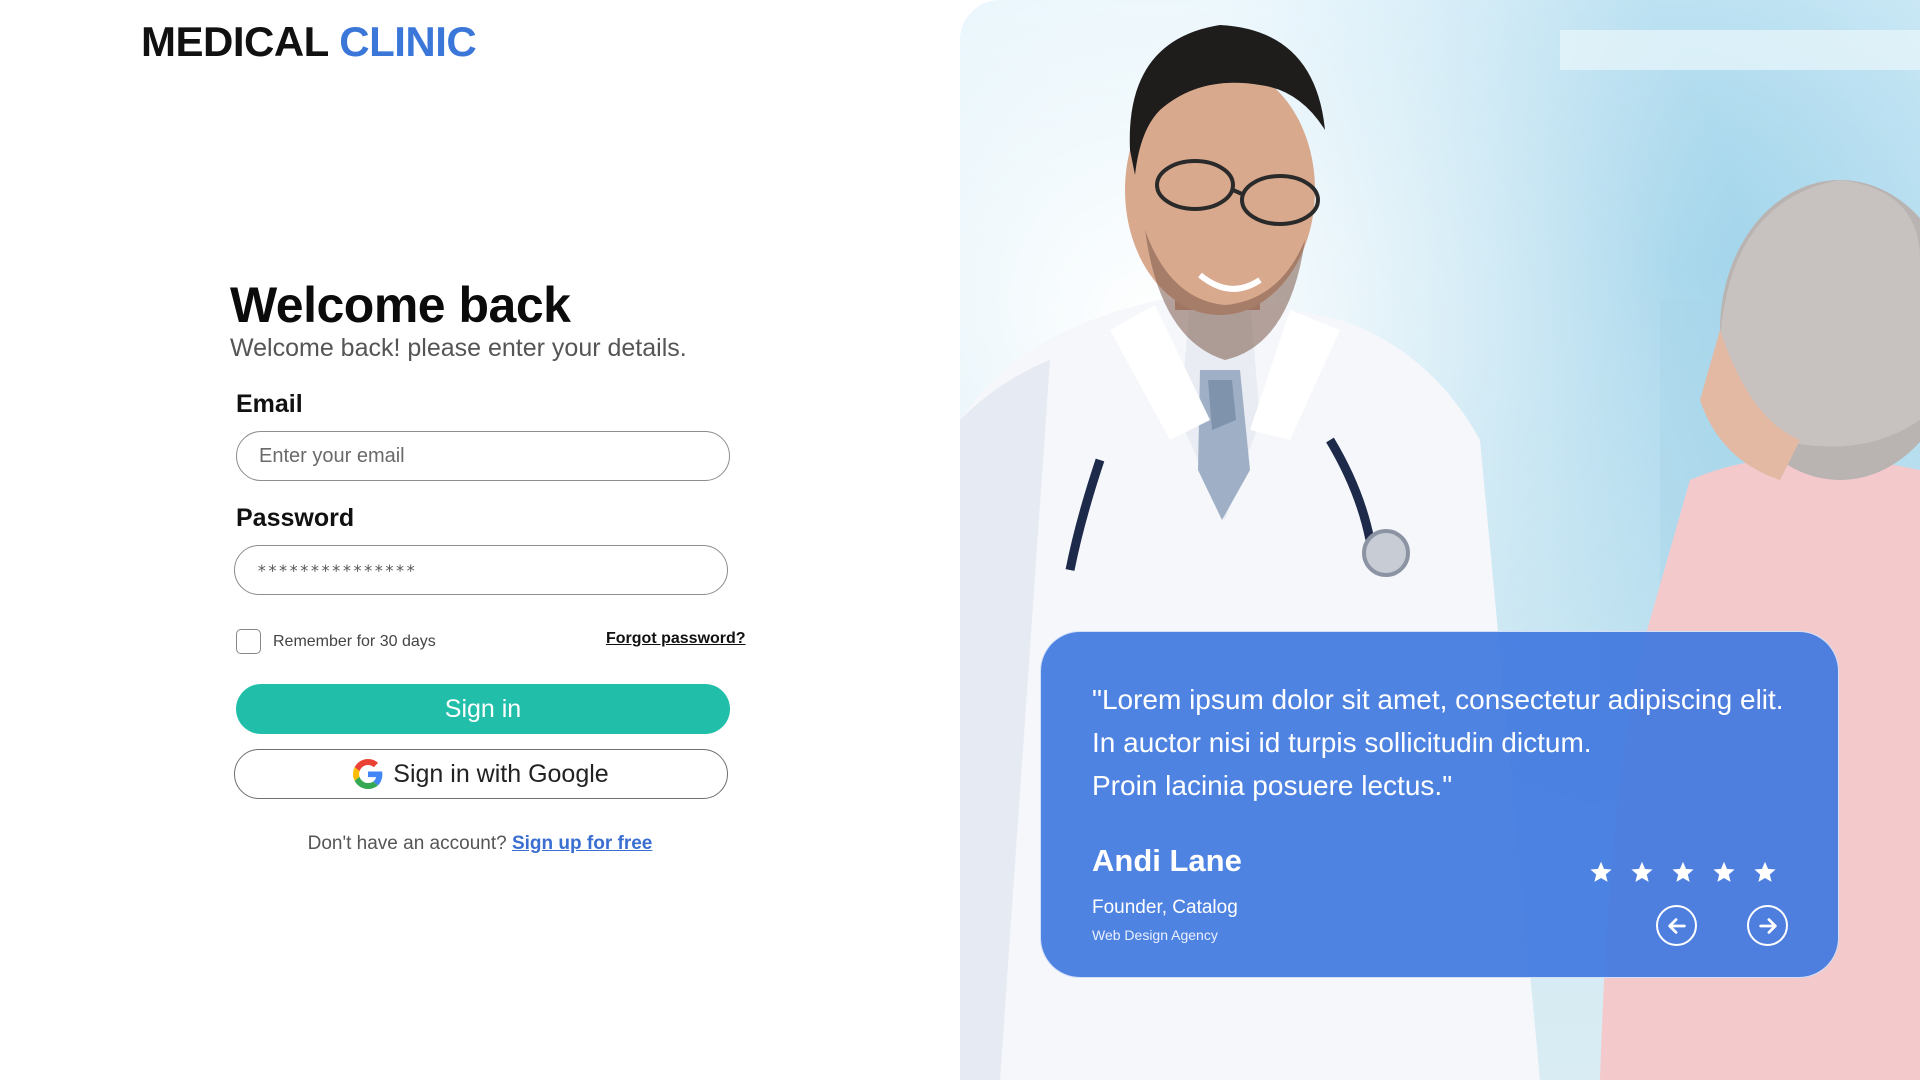 This screenshot has width=1920, height=1080. I want to click on arrow-left-icon, so click(1676, 925).